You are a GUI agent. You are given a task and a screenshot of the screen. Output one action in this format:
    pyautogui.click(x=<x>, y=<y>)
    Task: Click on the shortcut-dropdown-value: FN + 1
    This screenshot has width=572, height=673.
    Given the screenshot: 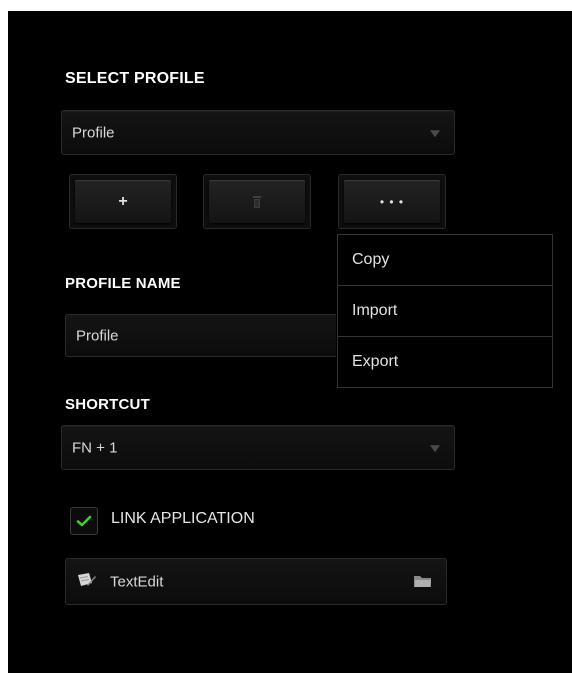 What is the action you would take?
    pyautogui.click(x=95, y=447)
    